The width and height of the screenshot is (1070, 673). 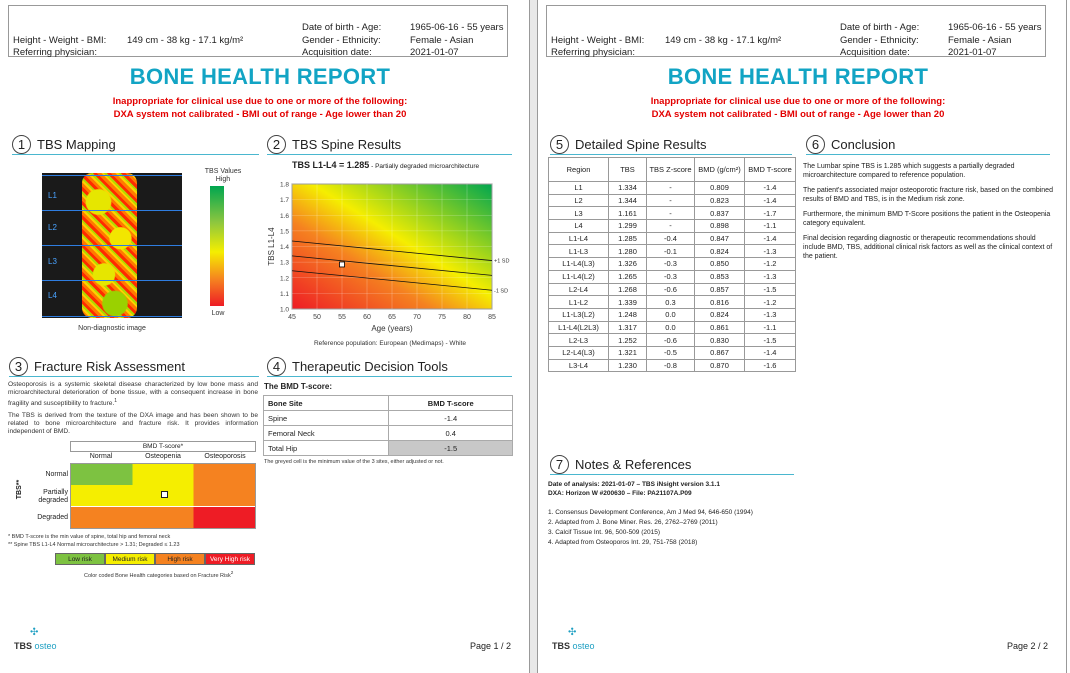 I want to click on table-cell: 0.3, so click(x=670, y=302).